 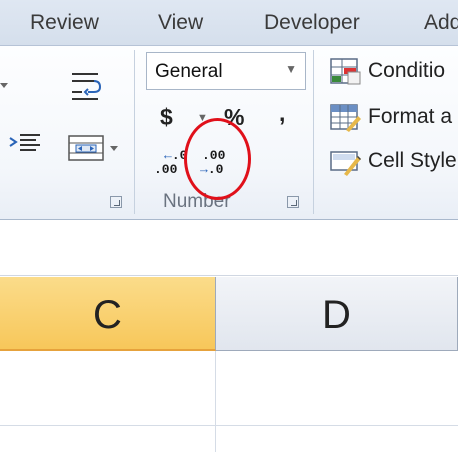 What do you see at coordinates (410, 116) in the screenshot?
I see `format-as-table-label: Format a` at bounding box center [410, 116].